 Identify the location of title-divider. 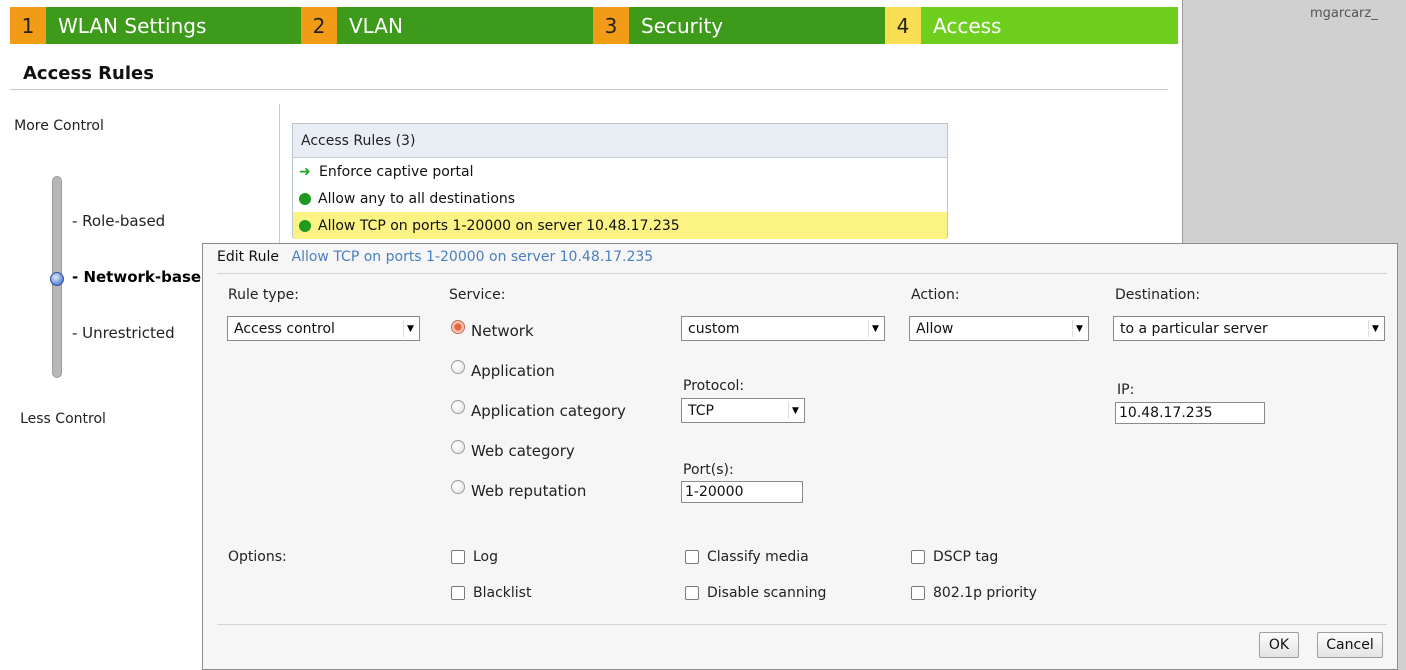
(589, 89).